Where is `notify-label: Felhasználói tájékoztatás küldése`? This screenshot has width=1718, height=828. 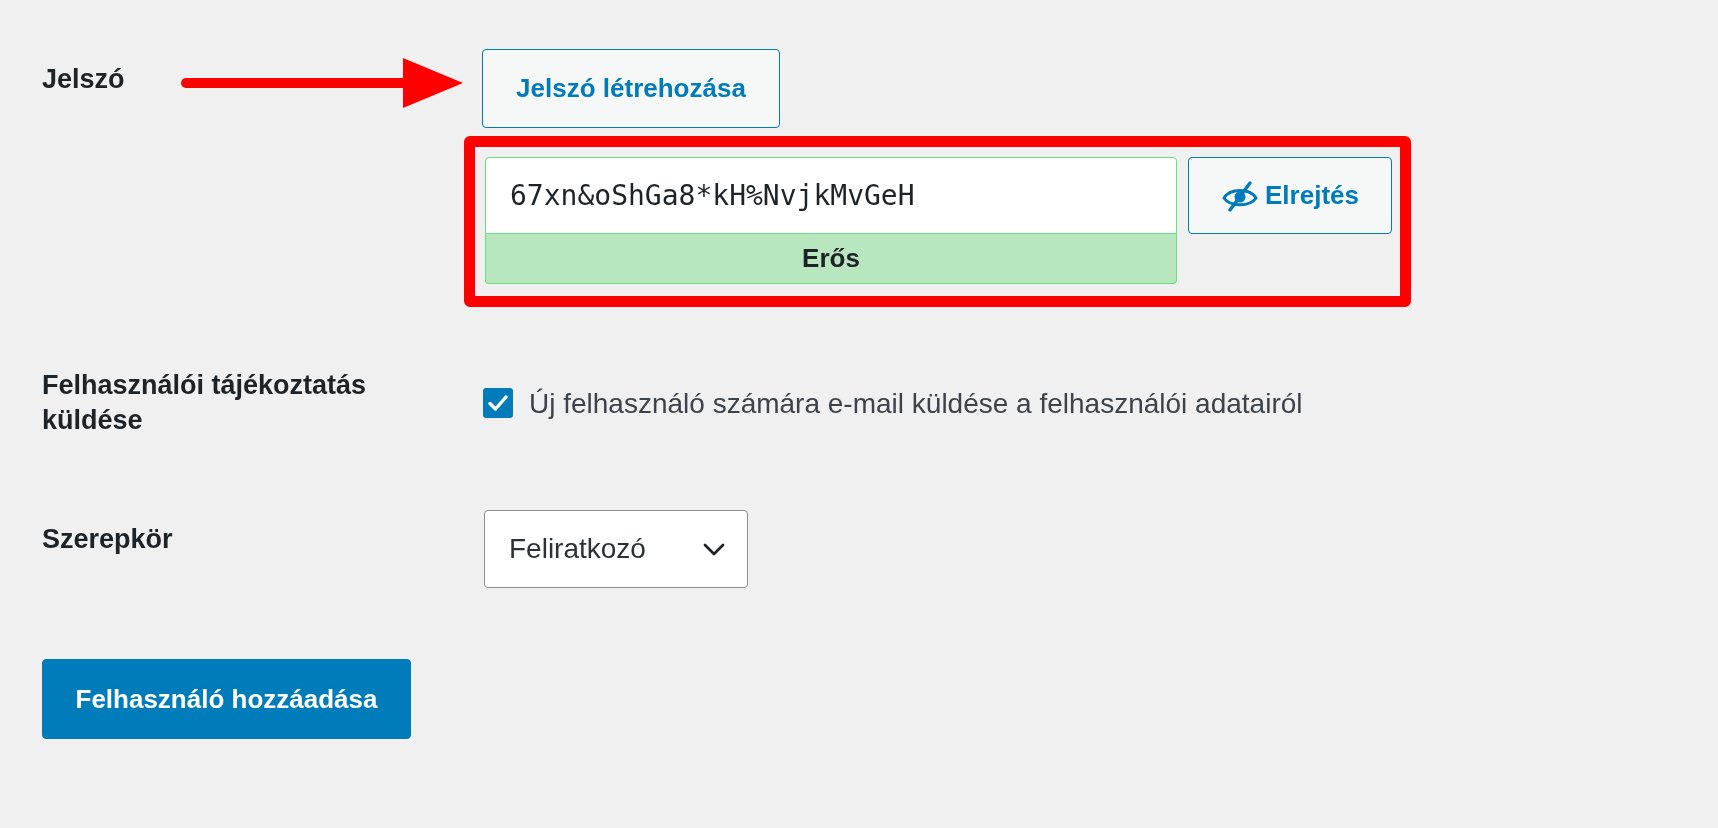 notify-label: Felhasználói tájékoztatás küldése is located at coordinates (205, 403).